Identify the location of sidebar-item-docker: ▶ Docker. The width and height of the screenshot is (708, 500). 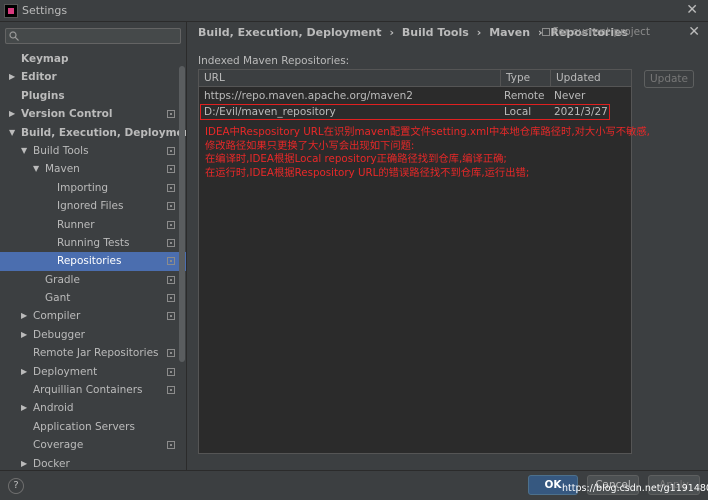
(93, 462).